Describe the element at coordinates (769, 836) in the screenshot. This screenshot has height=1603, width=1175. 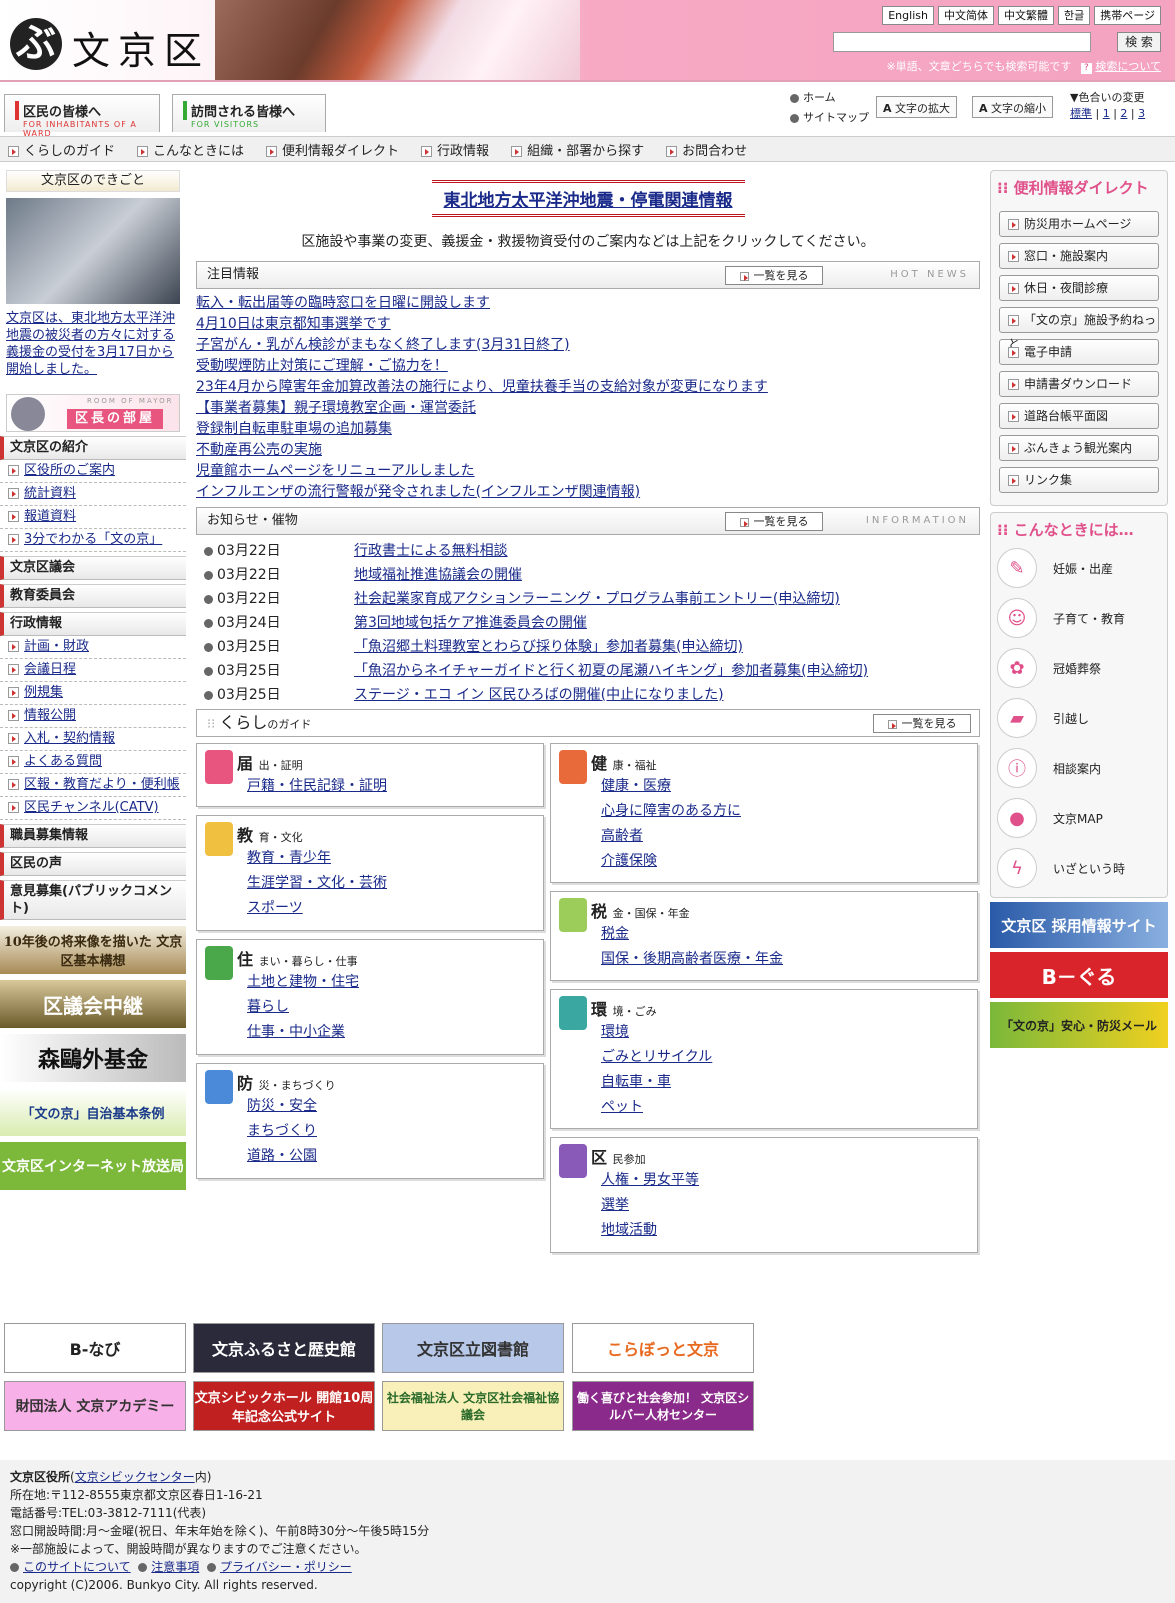
I see `guide-link: 高齢者` at that location.